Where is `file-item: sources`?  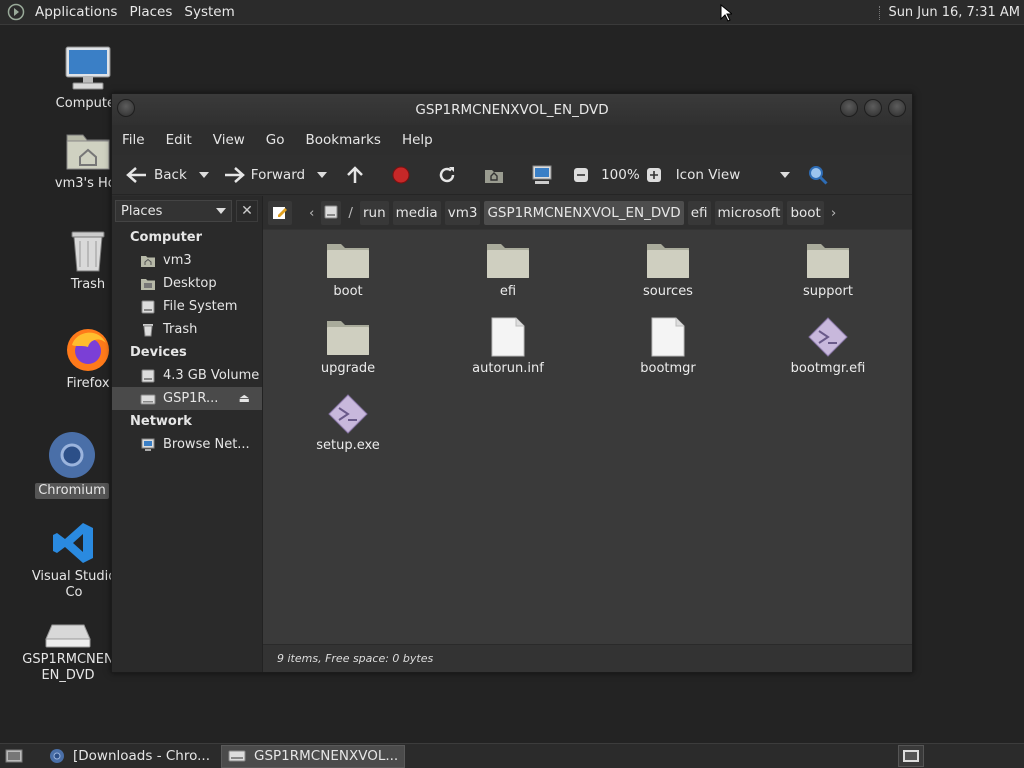
file-item: sources is located at coordinates (668, 269).